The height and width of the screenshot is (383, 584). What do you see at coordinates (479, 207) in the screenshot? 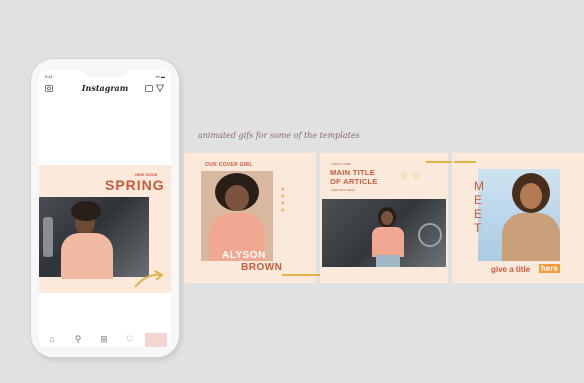
I see `tile3-vertical-word: MEET` at bounding box center [479, 207].